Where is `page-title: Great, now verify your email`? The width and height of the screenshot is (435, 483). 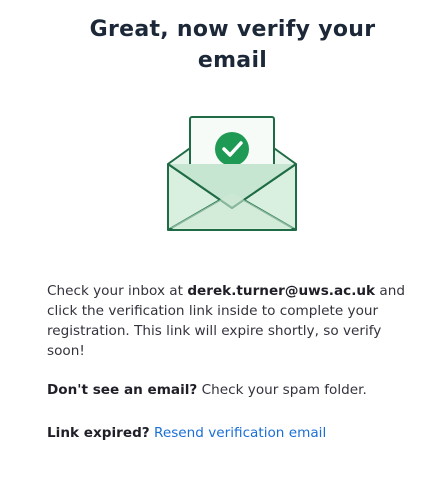 page-title: Great, now verify your email is located at coordinates (232, 45).